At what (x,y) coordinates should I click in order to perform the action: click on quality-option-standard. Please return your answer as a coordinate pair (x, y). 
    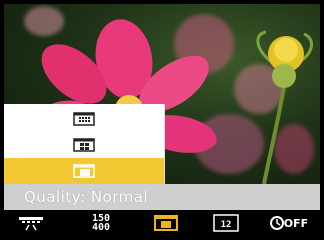
    Looking at the image, I should click on (84, 145).